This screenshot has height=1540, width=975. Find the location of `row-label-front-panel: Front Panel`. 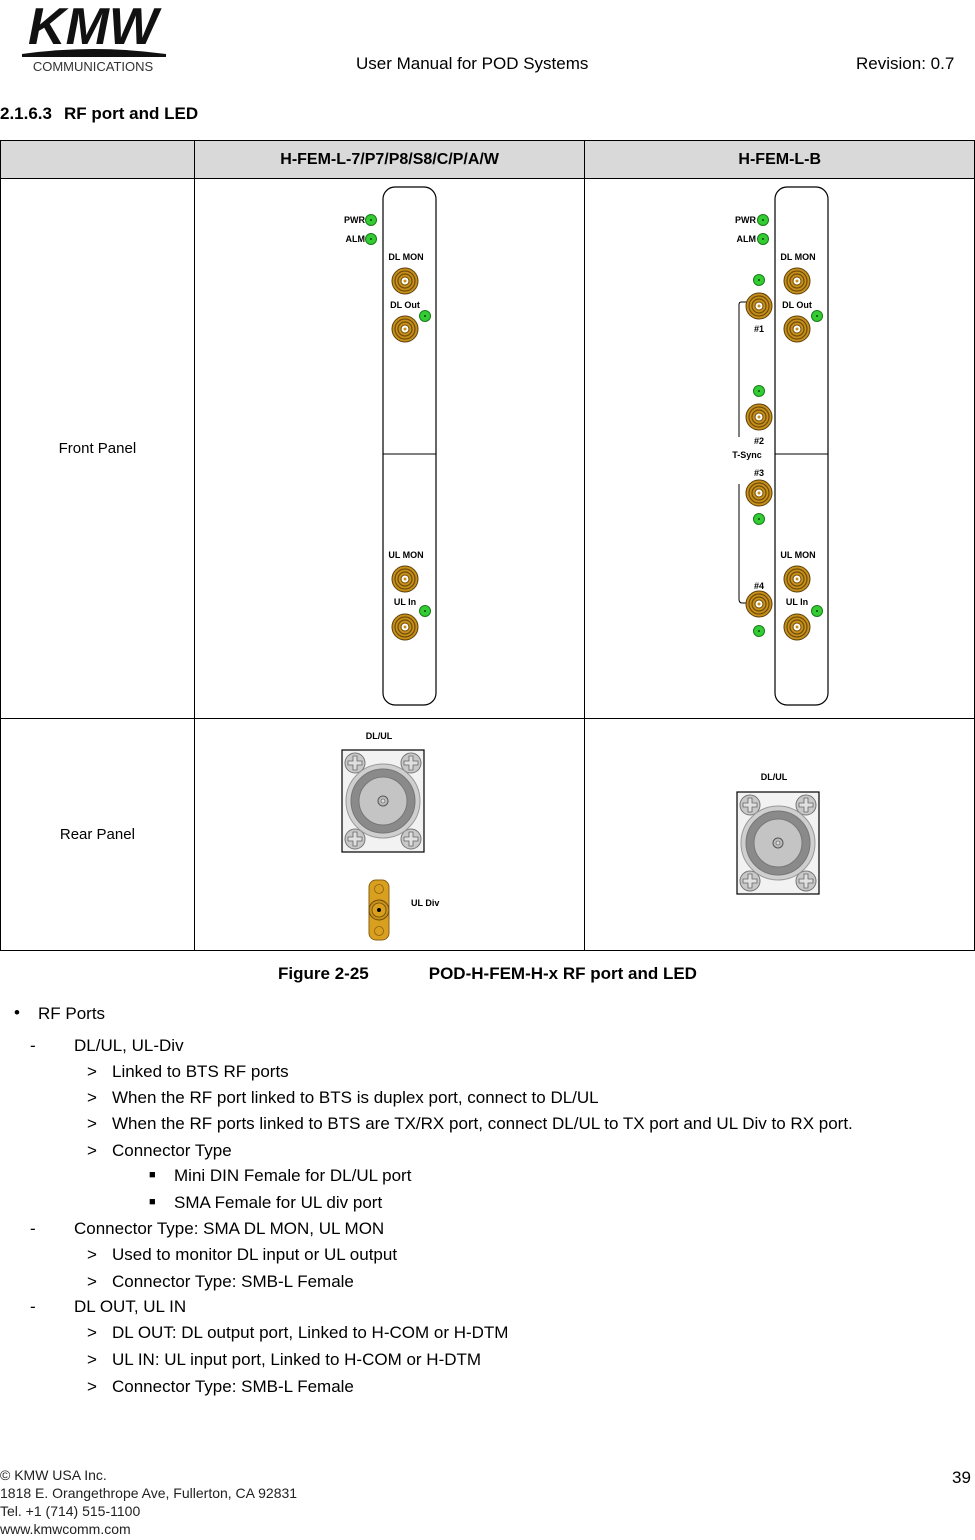

row-label-front-panel: Front Panel is located at coordinates (97, 448).